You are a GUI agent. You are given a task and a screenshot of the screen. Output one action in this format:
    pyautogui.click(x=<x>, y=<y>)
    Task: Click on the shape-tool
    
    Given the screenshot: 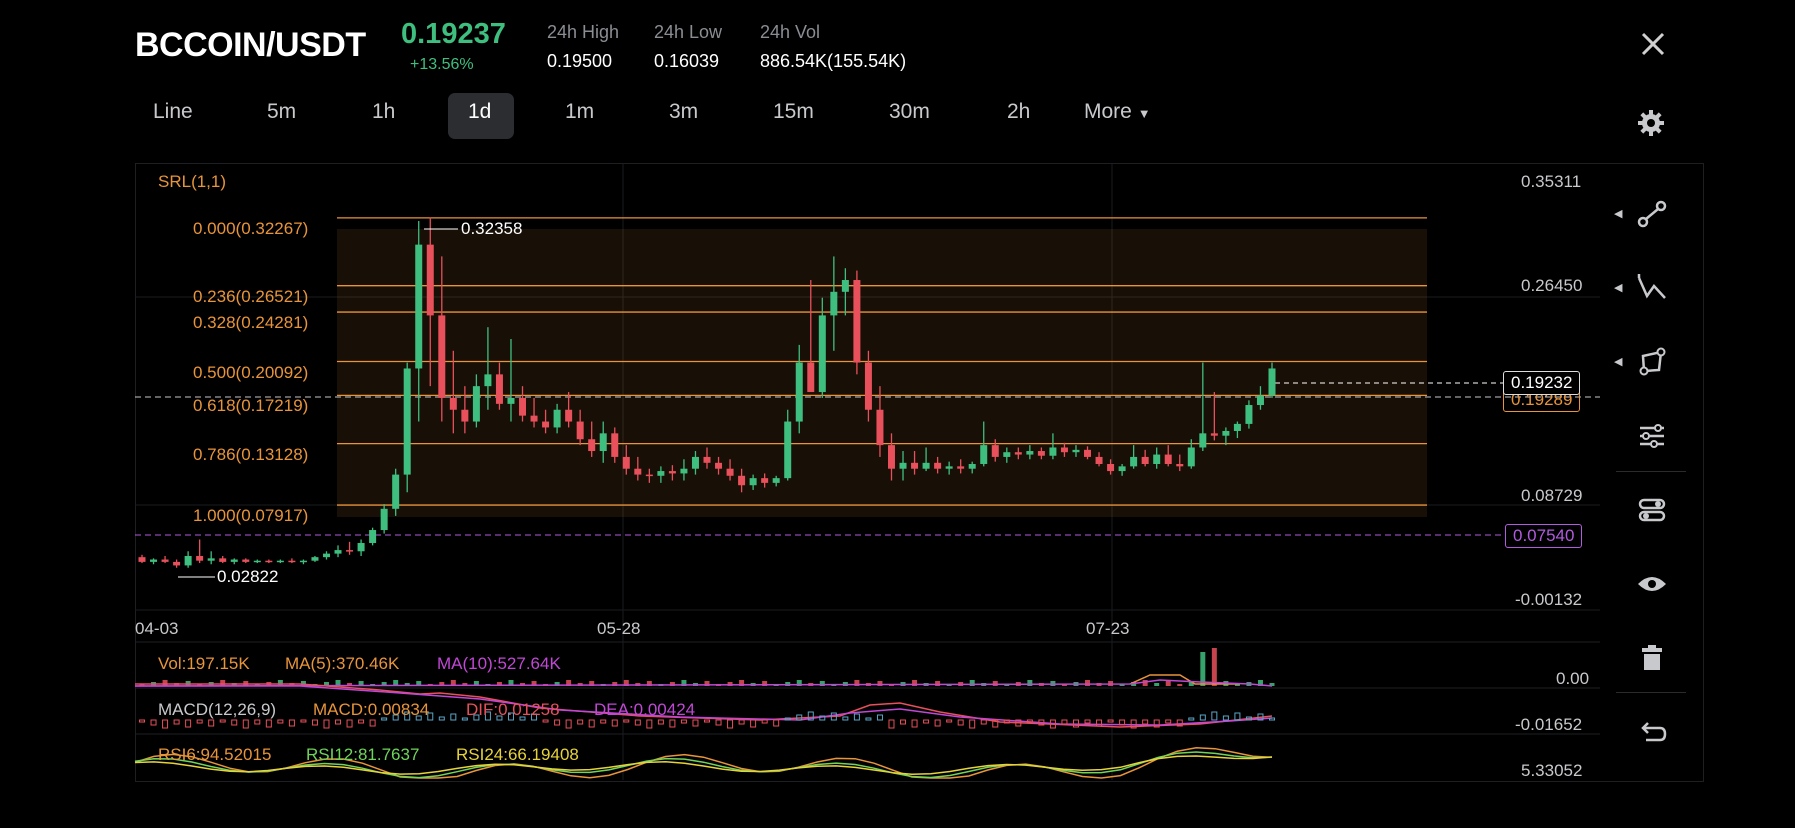 What is the action you would take?
    pyautogui.click(x=1652, y=362)
    